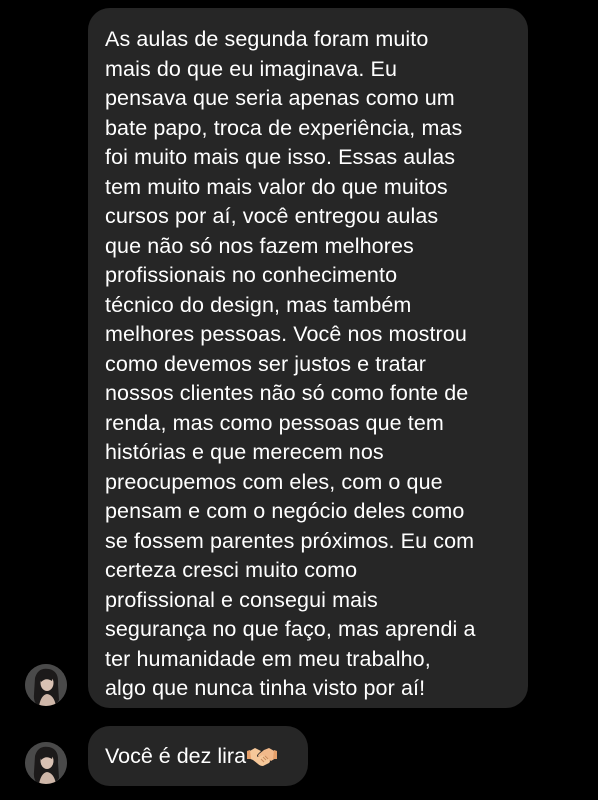 The height and width of the screenshot is (800, 598). Describe the element at coordinates (262, 756) in the screenshot. I see `handshake-emoji-icon` at that location.